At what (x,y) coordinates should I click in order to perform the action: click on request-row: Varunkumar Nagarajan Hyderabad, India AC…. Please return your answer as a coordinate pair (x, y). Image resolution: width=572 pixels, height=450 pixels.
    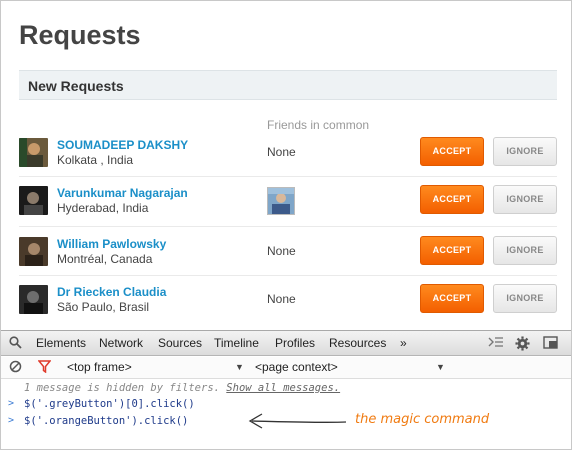
    Looking at the image, I should click on (288, 210).